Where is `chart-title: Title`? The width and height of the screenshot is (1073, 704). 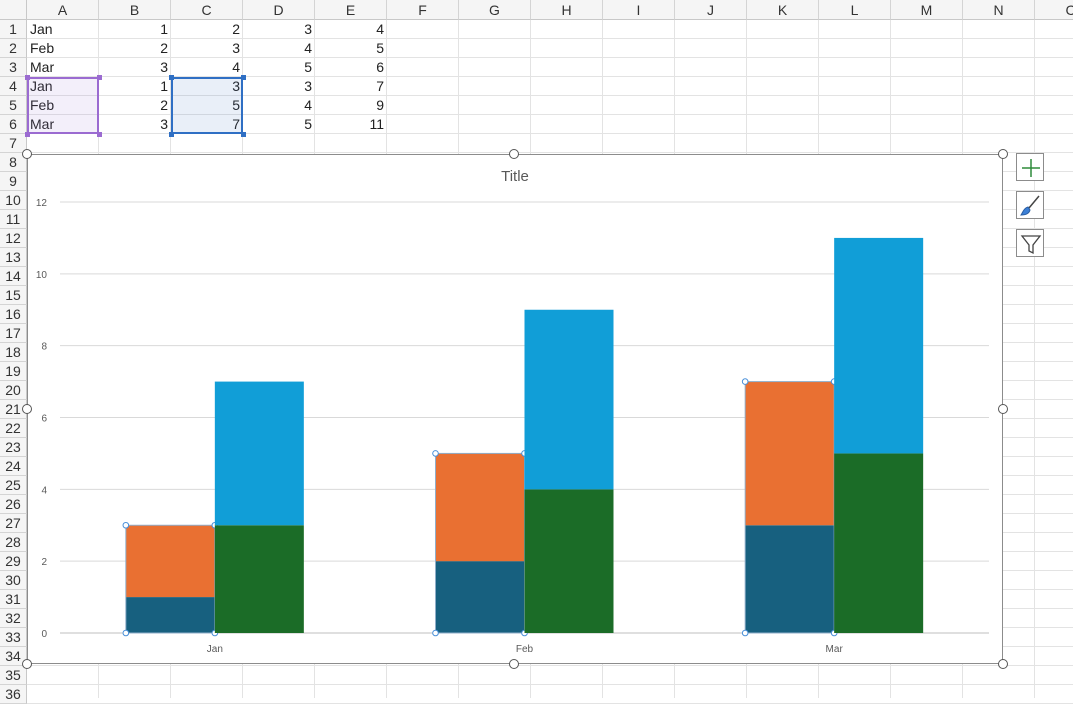
chart-title: Title is located at coordinates (515, 176).